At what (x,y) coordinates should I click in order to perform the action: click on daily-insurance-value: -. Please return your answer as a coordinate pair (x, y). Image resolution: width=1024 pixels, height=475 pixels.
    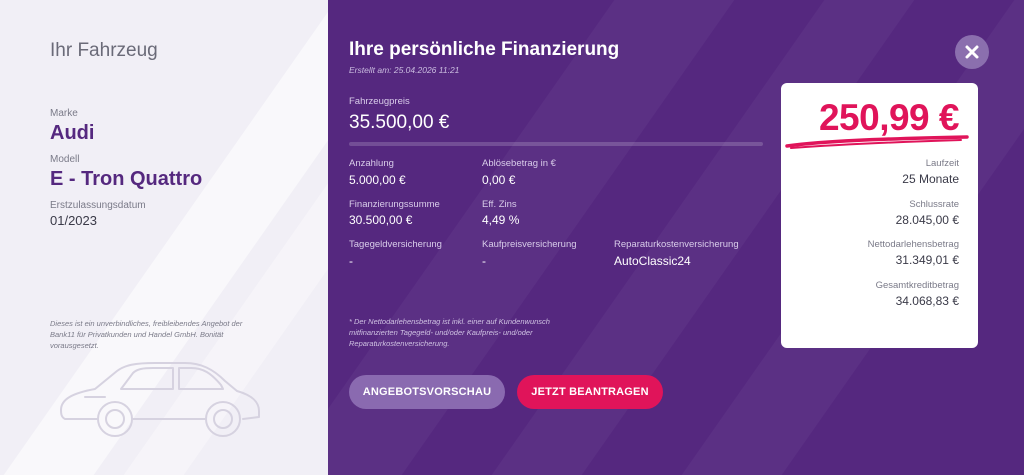
    Looking at the image, I should click on (351, 261).